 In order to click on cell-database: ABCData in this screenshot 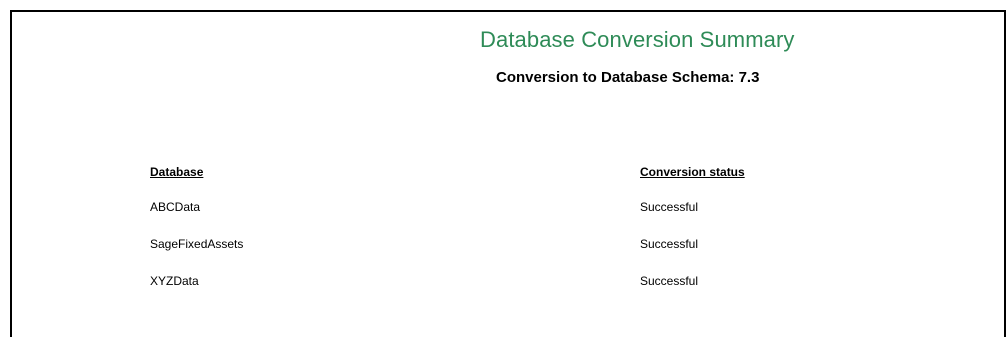, I will do `click(175, 207)`.